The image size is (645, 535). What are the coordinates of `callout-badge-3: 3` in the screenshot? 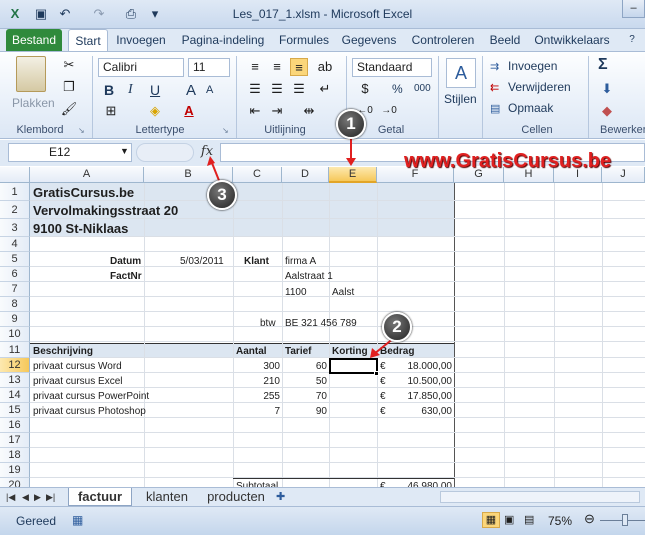 It's located at (222, 195).